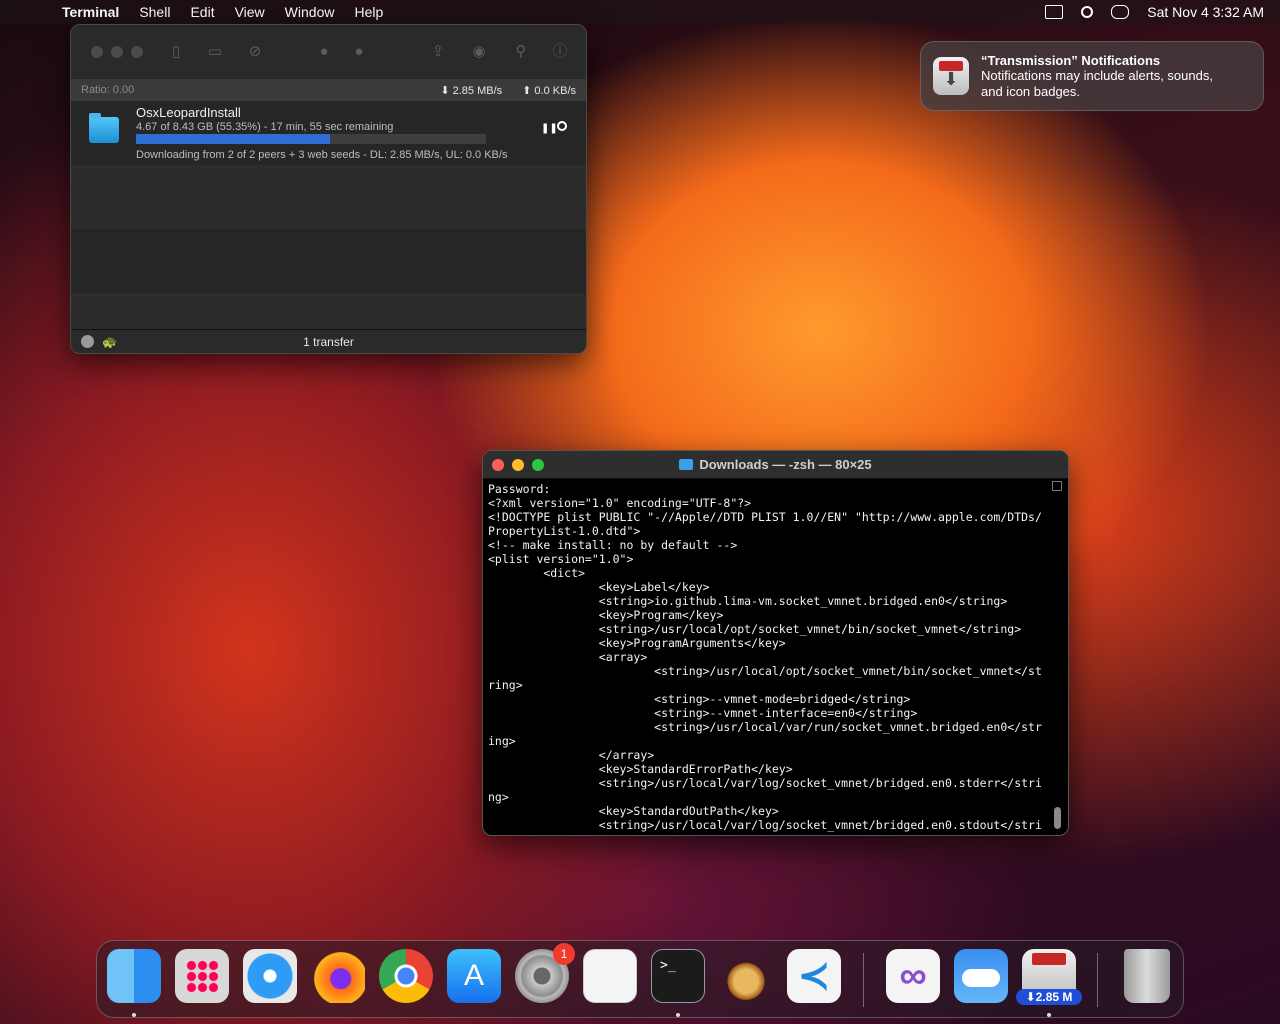  I want to click on trash-icon, so click(1147, 976).